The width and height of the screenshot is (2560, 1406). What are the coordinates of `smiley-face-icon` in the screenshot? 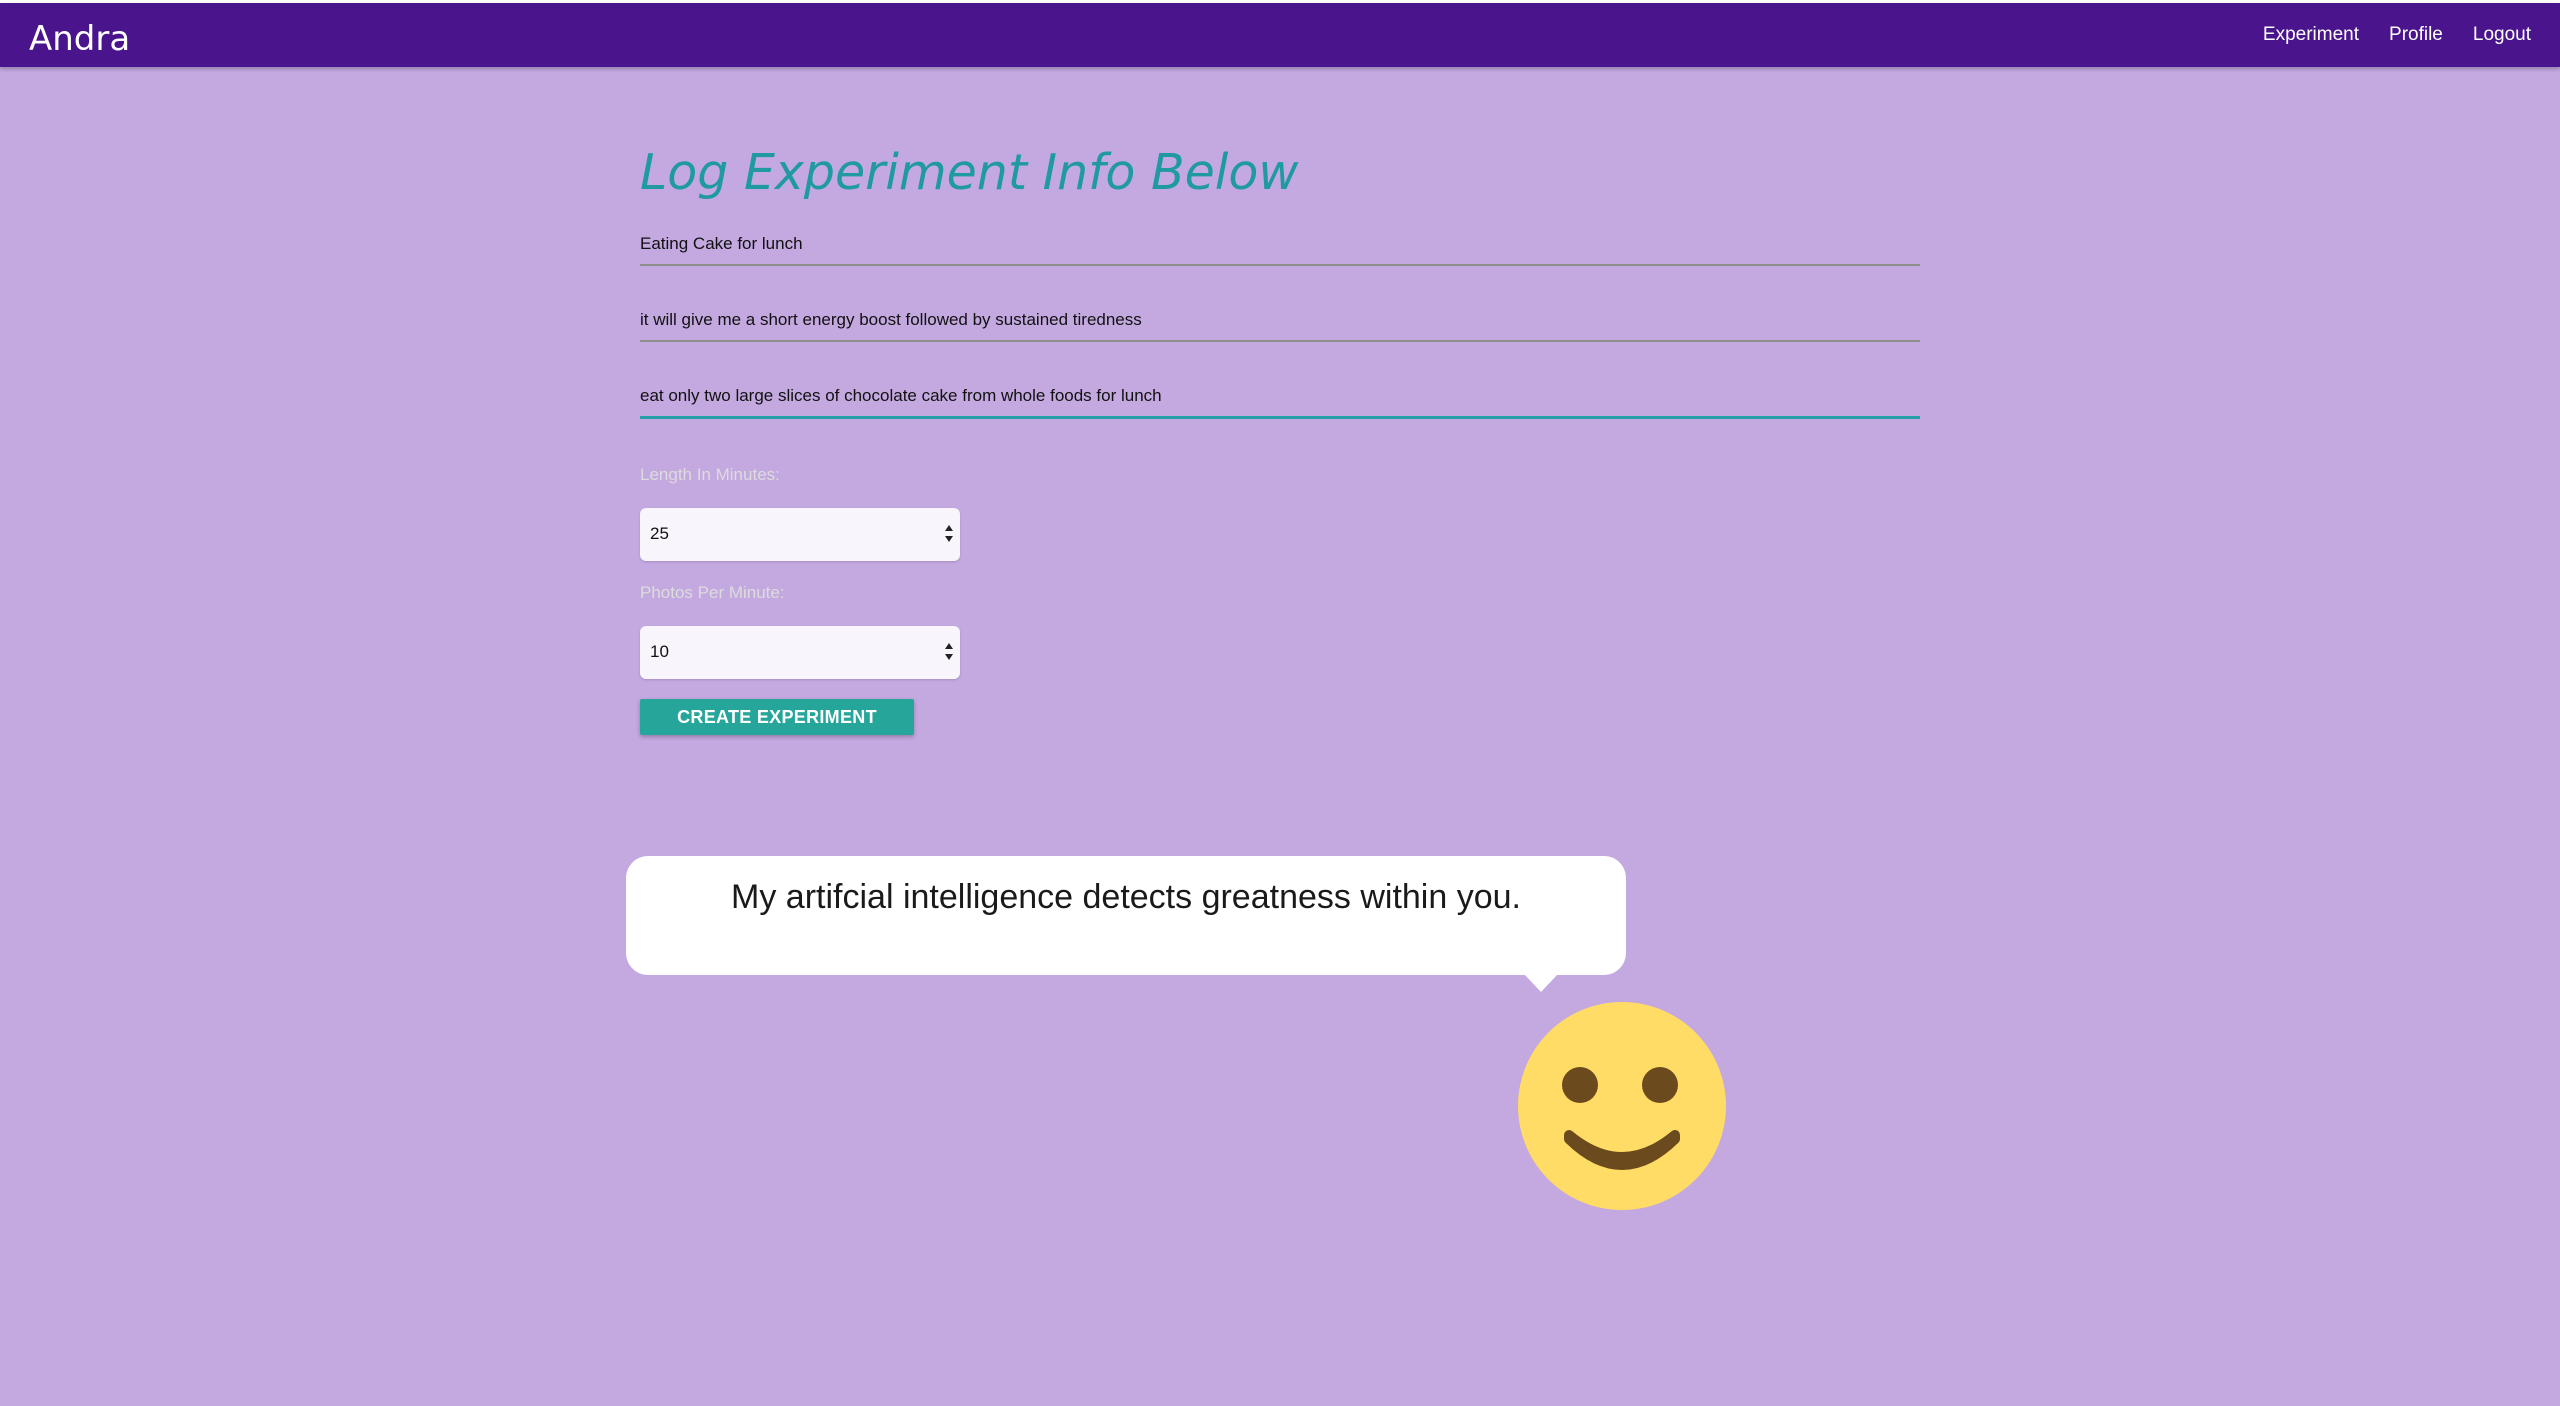 It's located at (1622, 1106).